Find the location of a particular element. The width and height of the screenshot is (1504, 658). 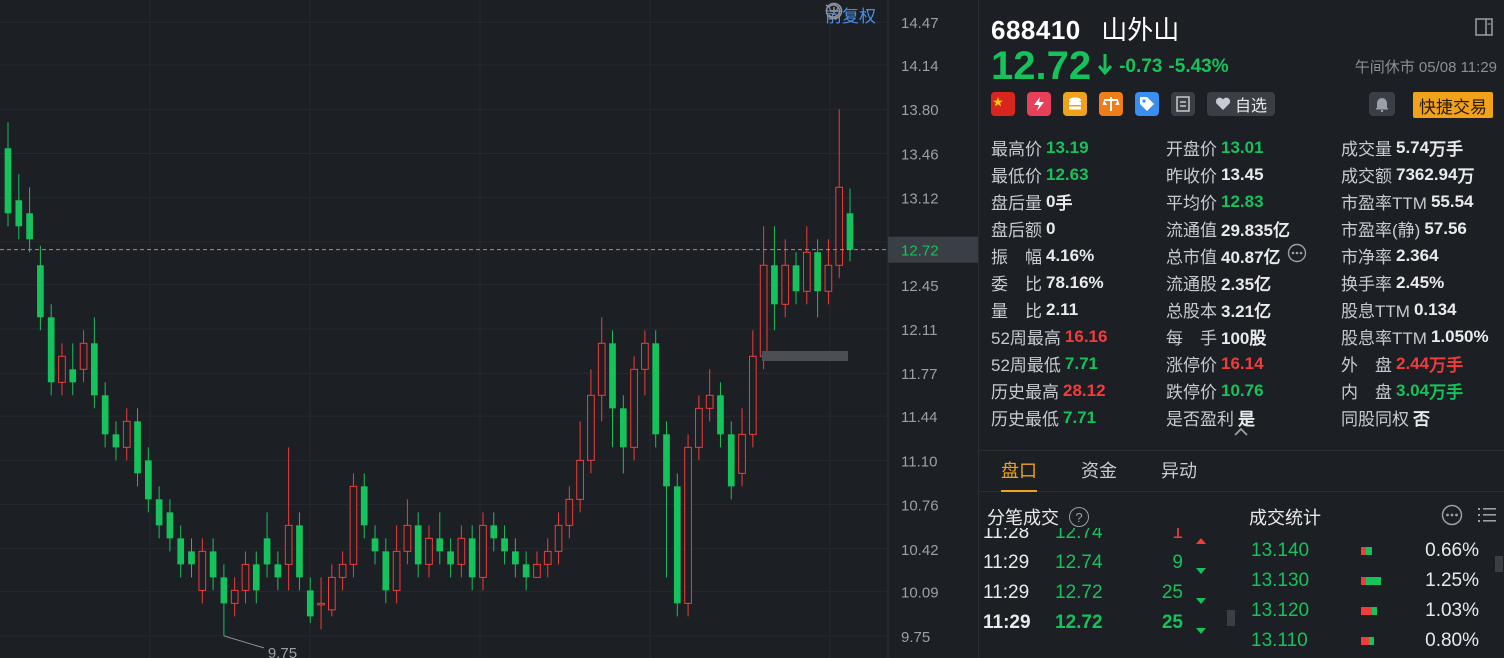

tab-0: 盘口 is located at coordinates (1019, 471).